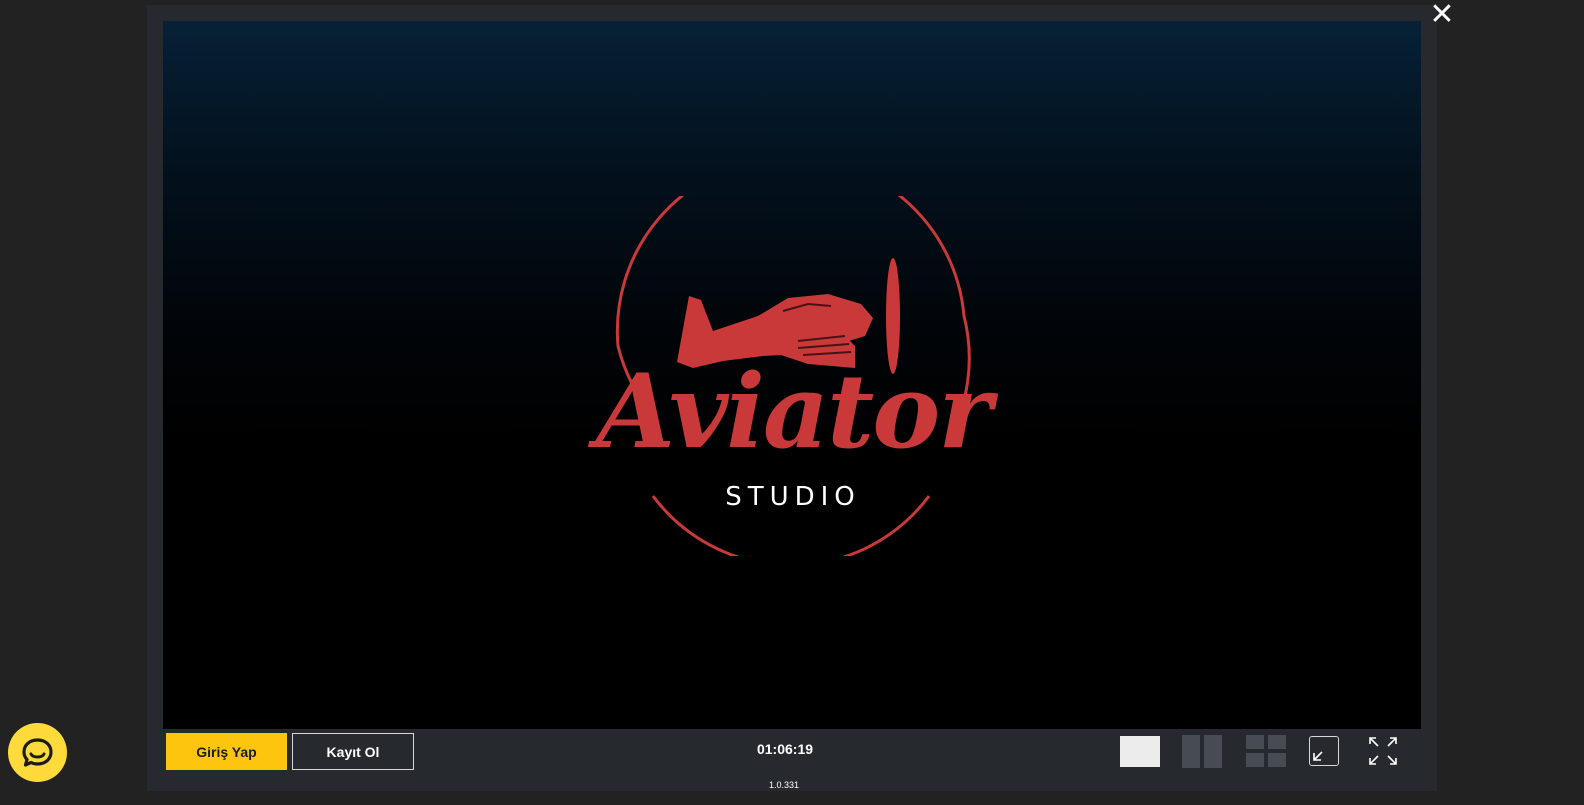 Image resolution: width=1584 pixels, height=805 pixels. I want to click on chat-widget-button, so click(37, 752).